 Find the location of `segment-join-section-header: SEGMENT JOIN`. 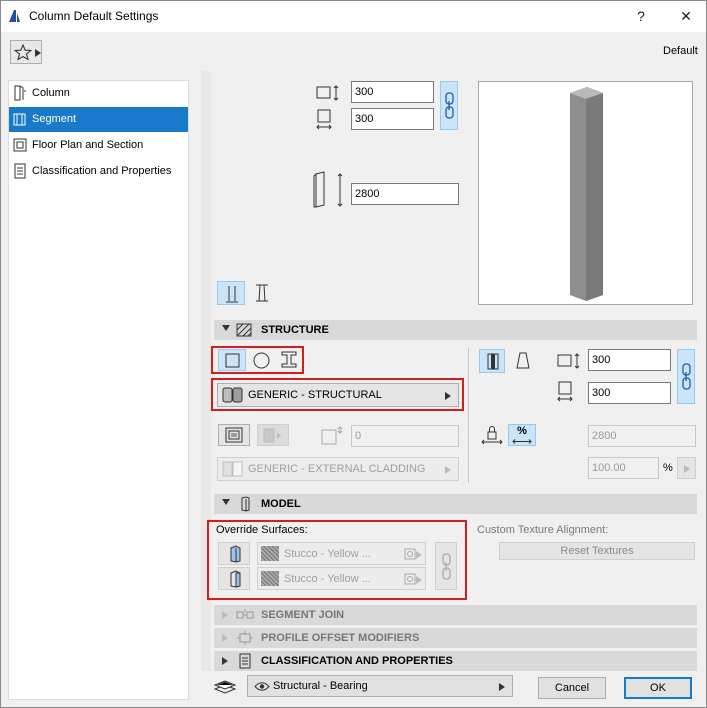

segment-join-section-header: SEGMENT JOIN is located at coordinates (455, 615).